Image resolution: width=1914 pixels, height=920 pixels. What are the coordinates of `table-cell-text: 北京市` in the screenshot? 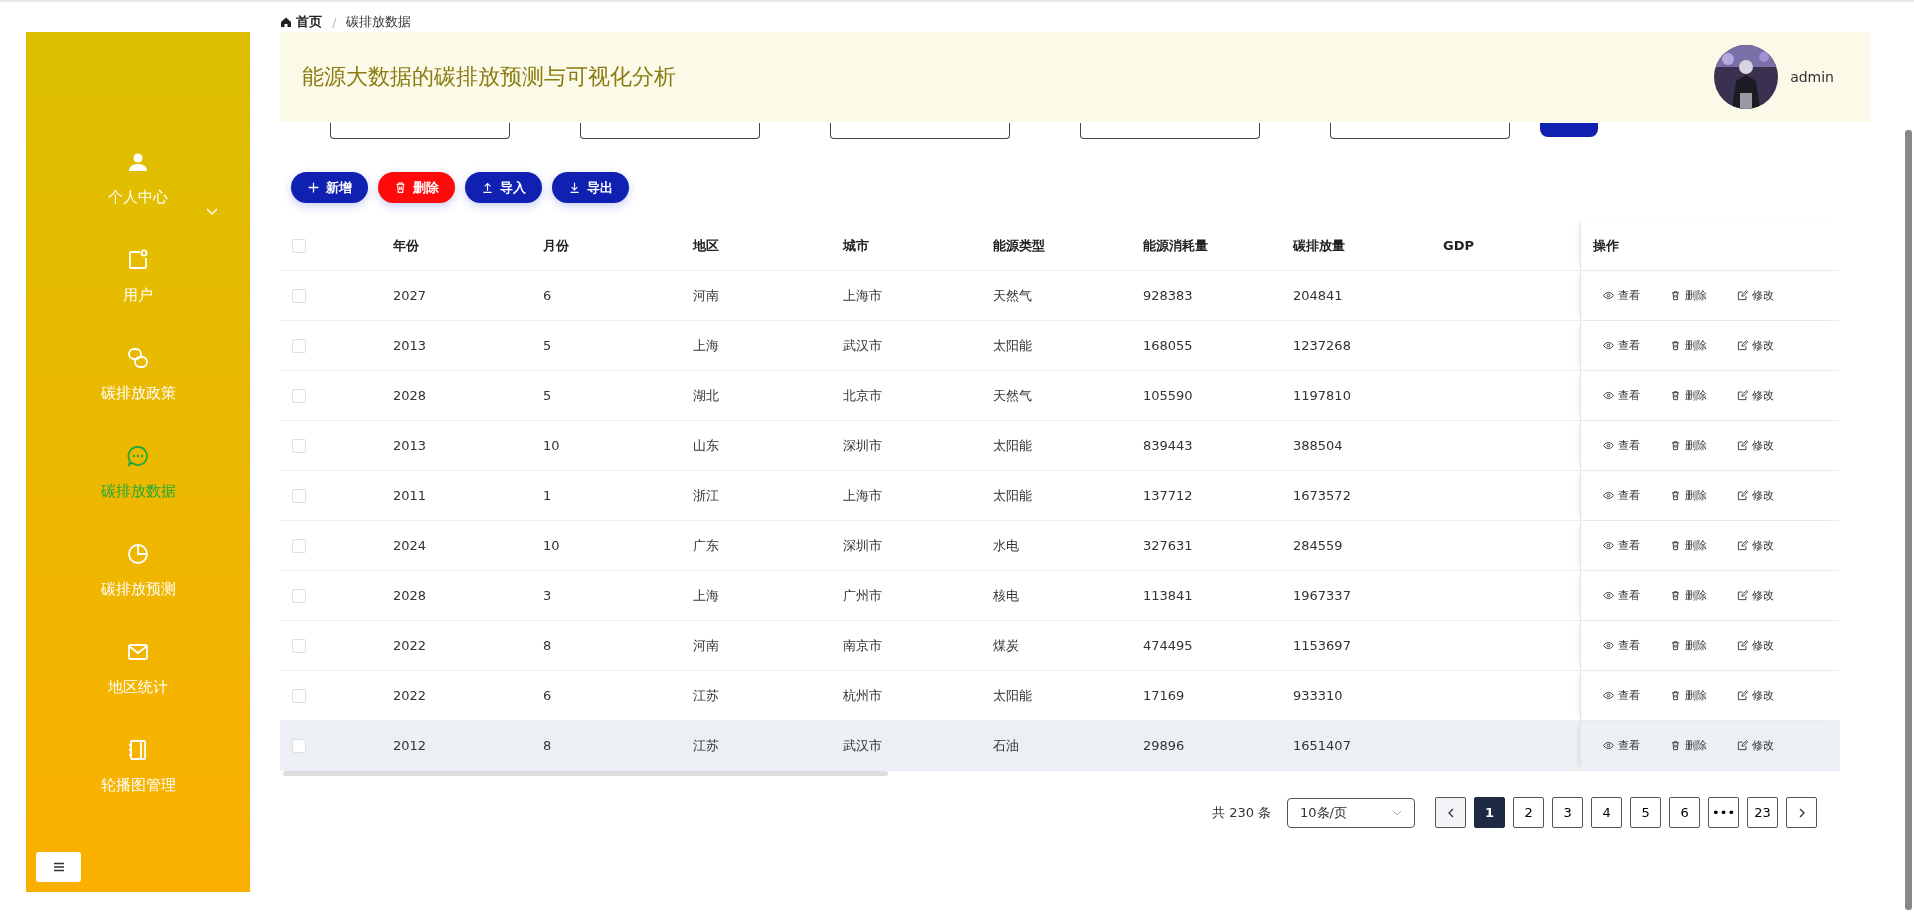 It's located at (862, 395).